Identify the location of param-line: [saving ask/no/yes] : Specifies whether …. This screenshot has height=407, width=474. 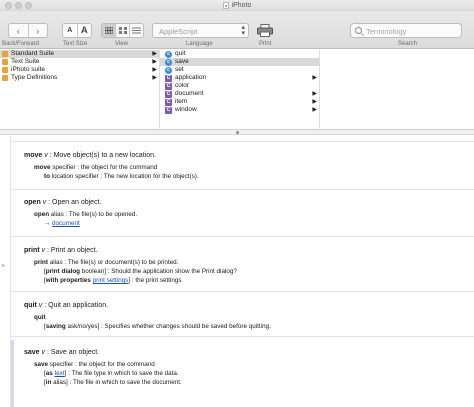
(157, 326).